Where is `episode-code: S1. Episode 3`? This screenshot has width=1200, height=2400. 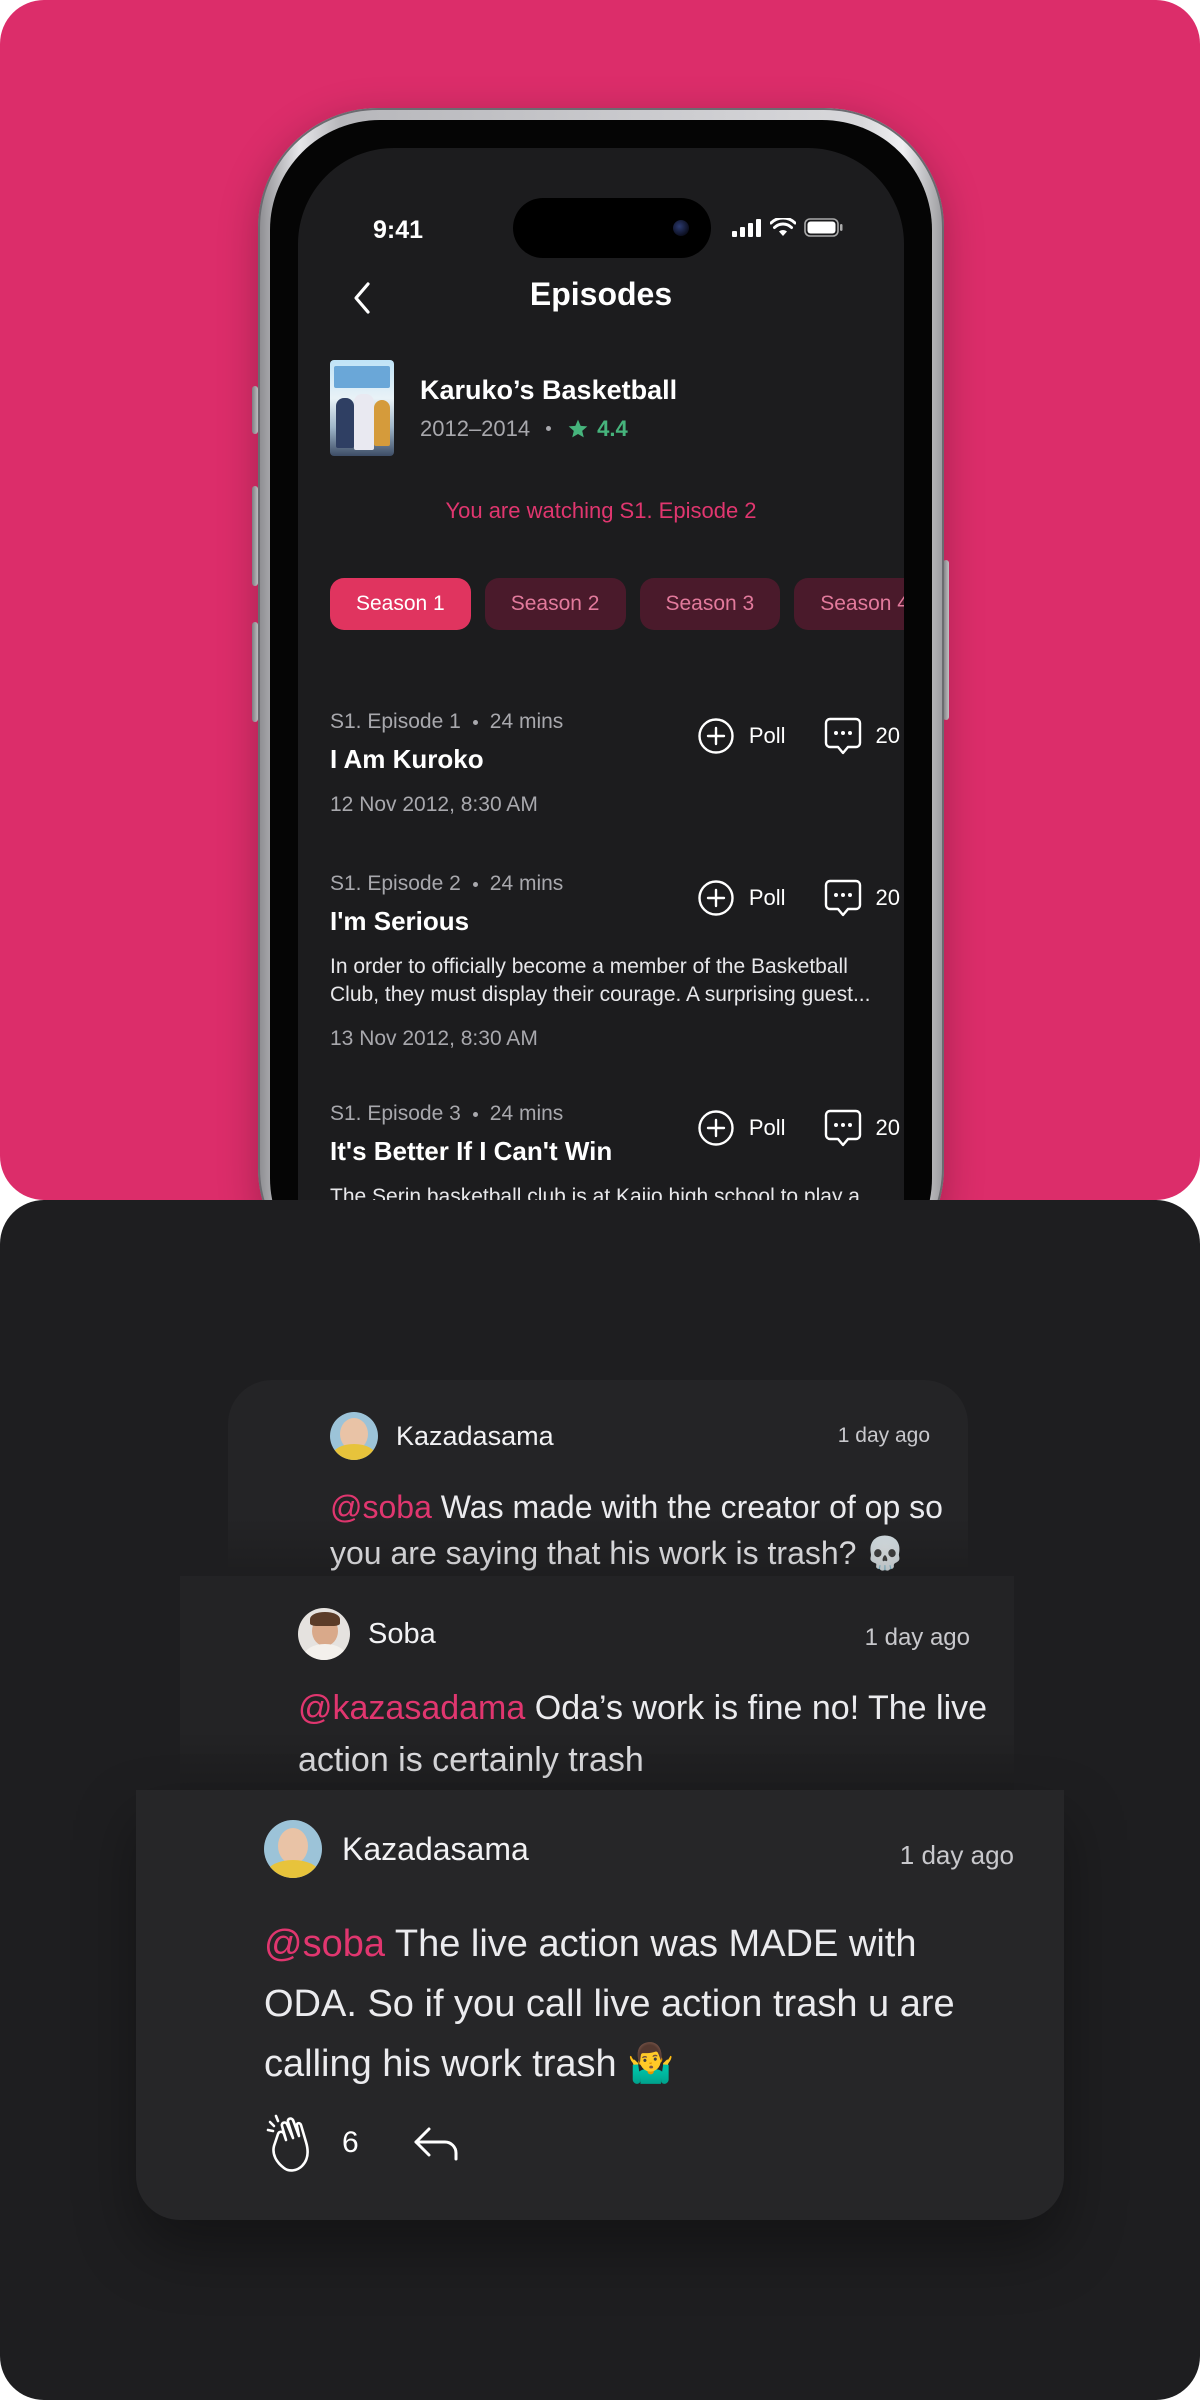 episode-code: S1. Episode 3 is located at coordinates (395, 1113).